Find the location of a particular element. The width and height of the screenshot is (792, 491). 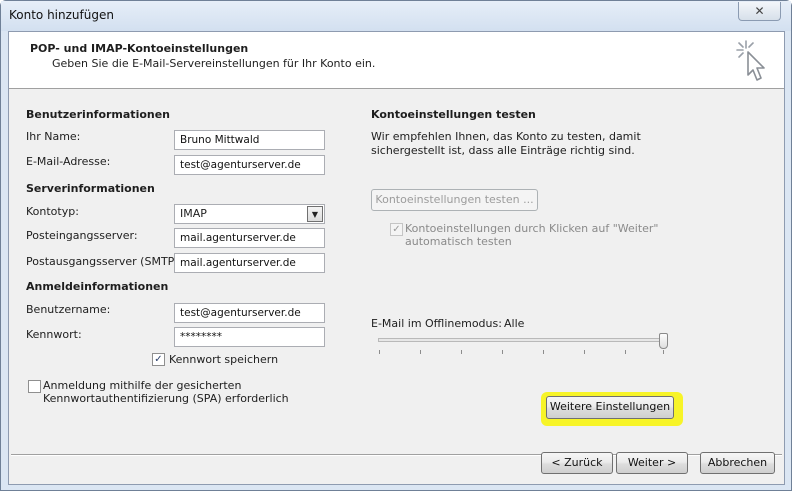

outgoing-server-label: Postausgangsserver (SMTP): is located at coordinates (104, 261).